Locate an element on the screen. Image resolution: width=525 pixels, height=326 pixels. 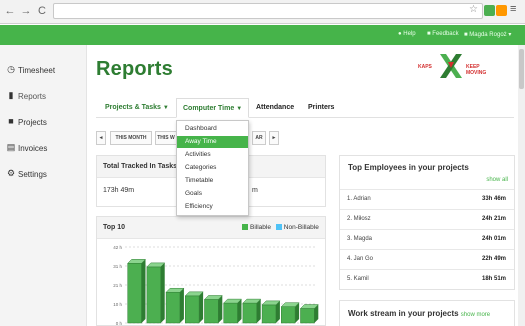
employee-row: 1. Adrian 33h 46m is located at coordinates (427, 199).